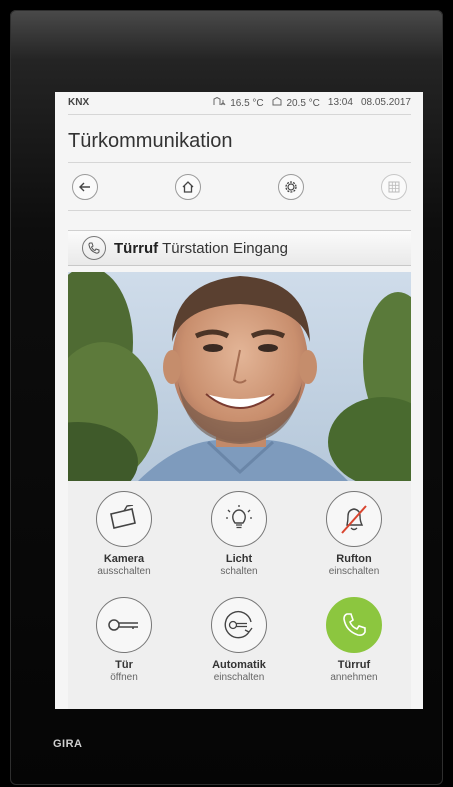  I want to click on incoming-call-bar: Türruf Türstation Eingang, so click(239, 248).